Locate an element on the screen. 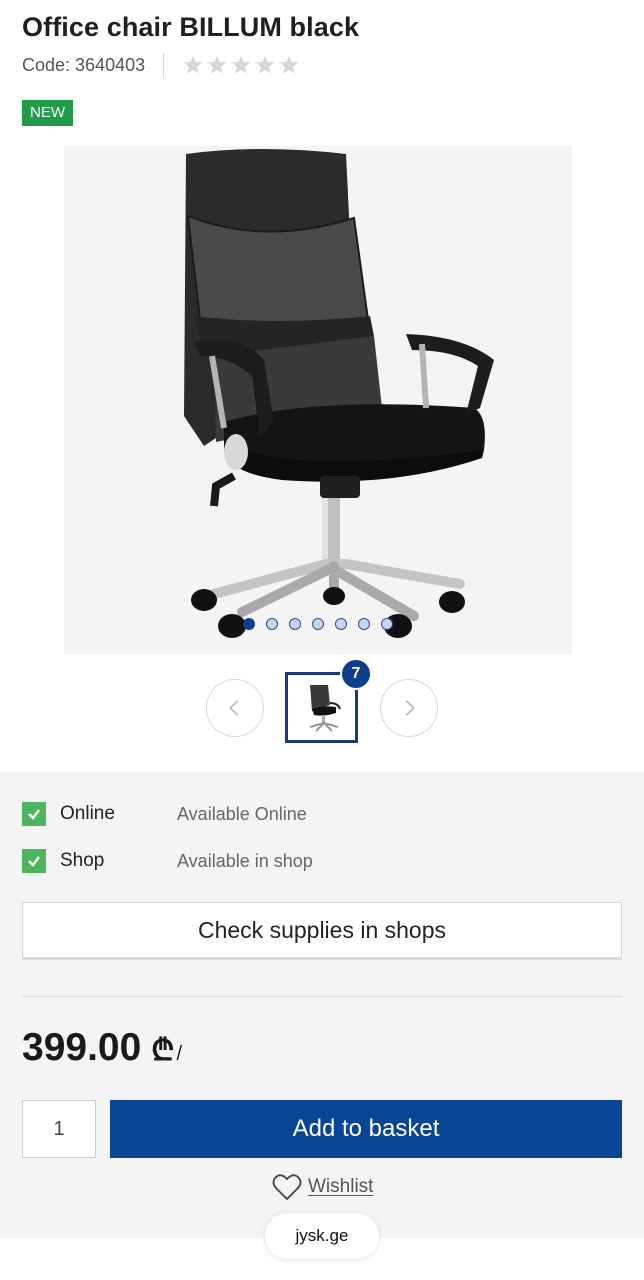 The width and height of the screenshot is (644, 1280). wishlist-link: Wishlist is located at coordinates (322, 1187).